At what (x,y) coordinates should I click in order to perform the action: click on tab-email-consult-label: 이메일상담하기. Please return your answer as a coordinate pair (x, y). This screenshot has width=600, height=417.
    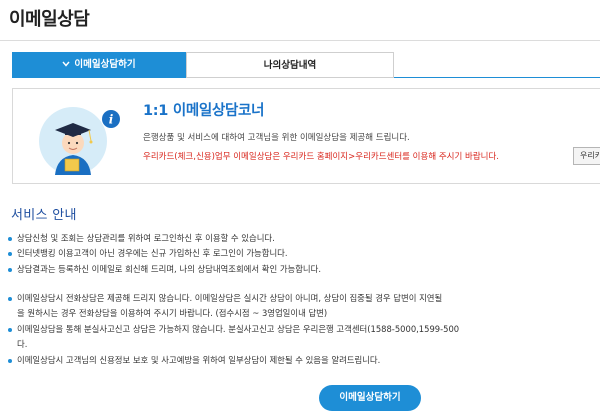
    Looking at the image, I should click on (105, 64).